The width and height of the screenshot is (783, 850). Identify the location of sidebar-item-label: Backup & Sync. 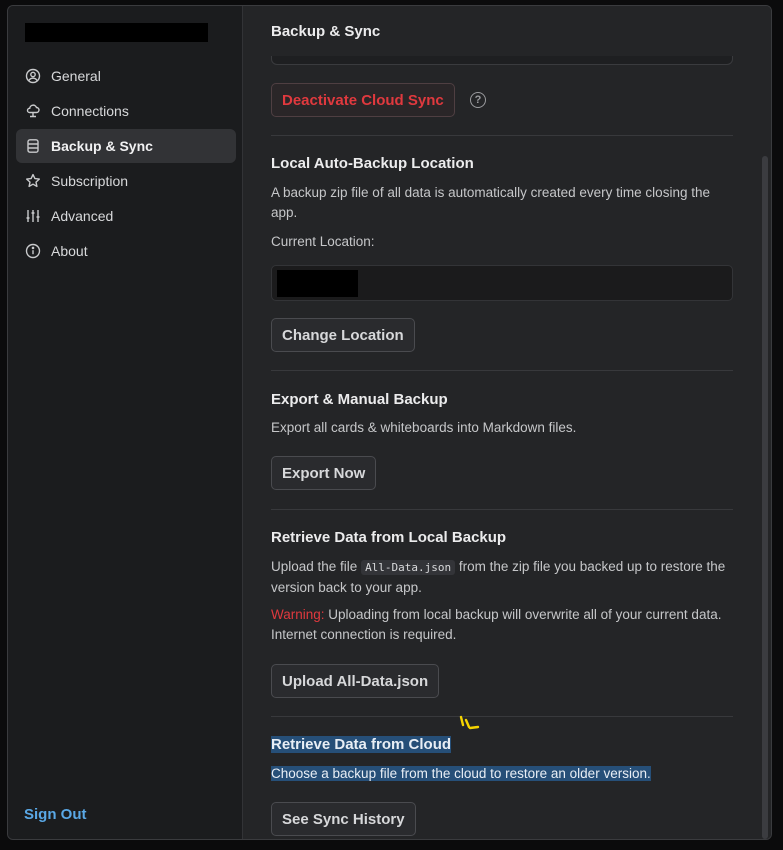
(102, 146).